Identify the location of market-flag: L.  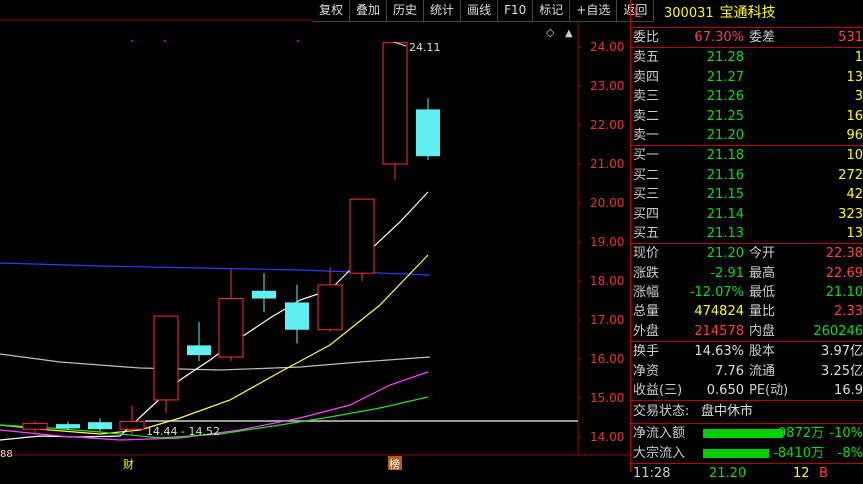
(638, 13).